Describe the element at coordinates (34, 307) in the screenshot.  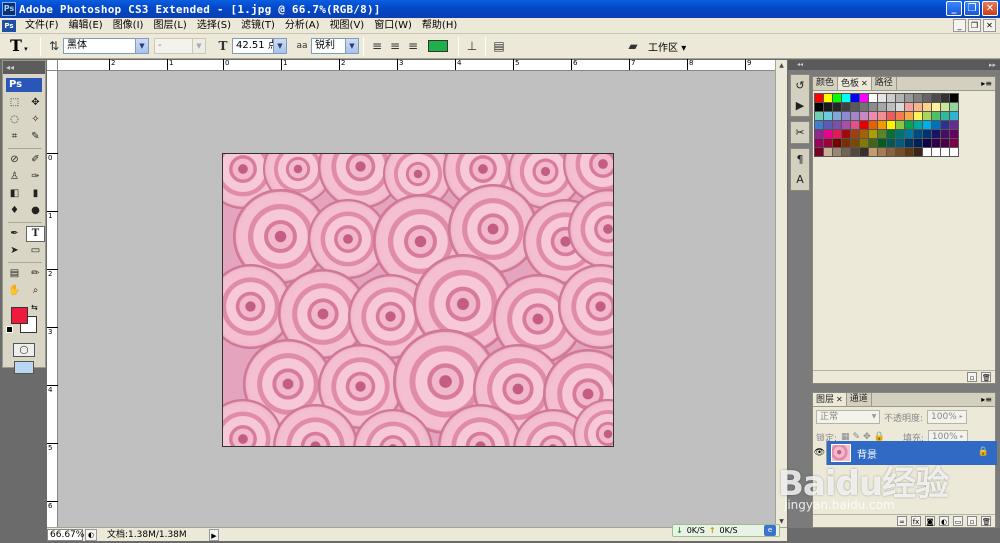
I see `swap-colors-icon: ⇆` at that location.